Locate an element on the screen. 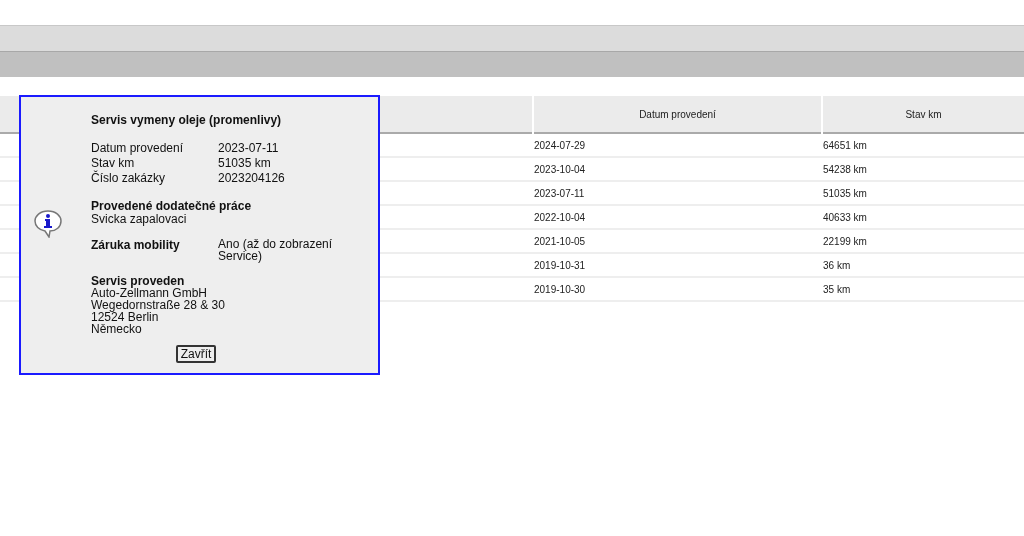  table-cell-text: 2023-10-04 is located at coordinates (560, 169).